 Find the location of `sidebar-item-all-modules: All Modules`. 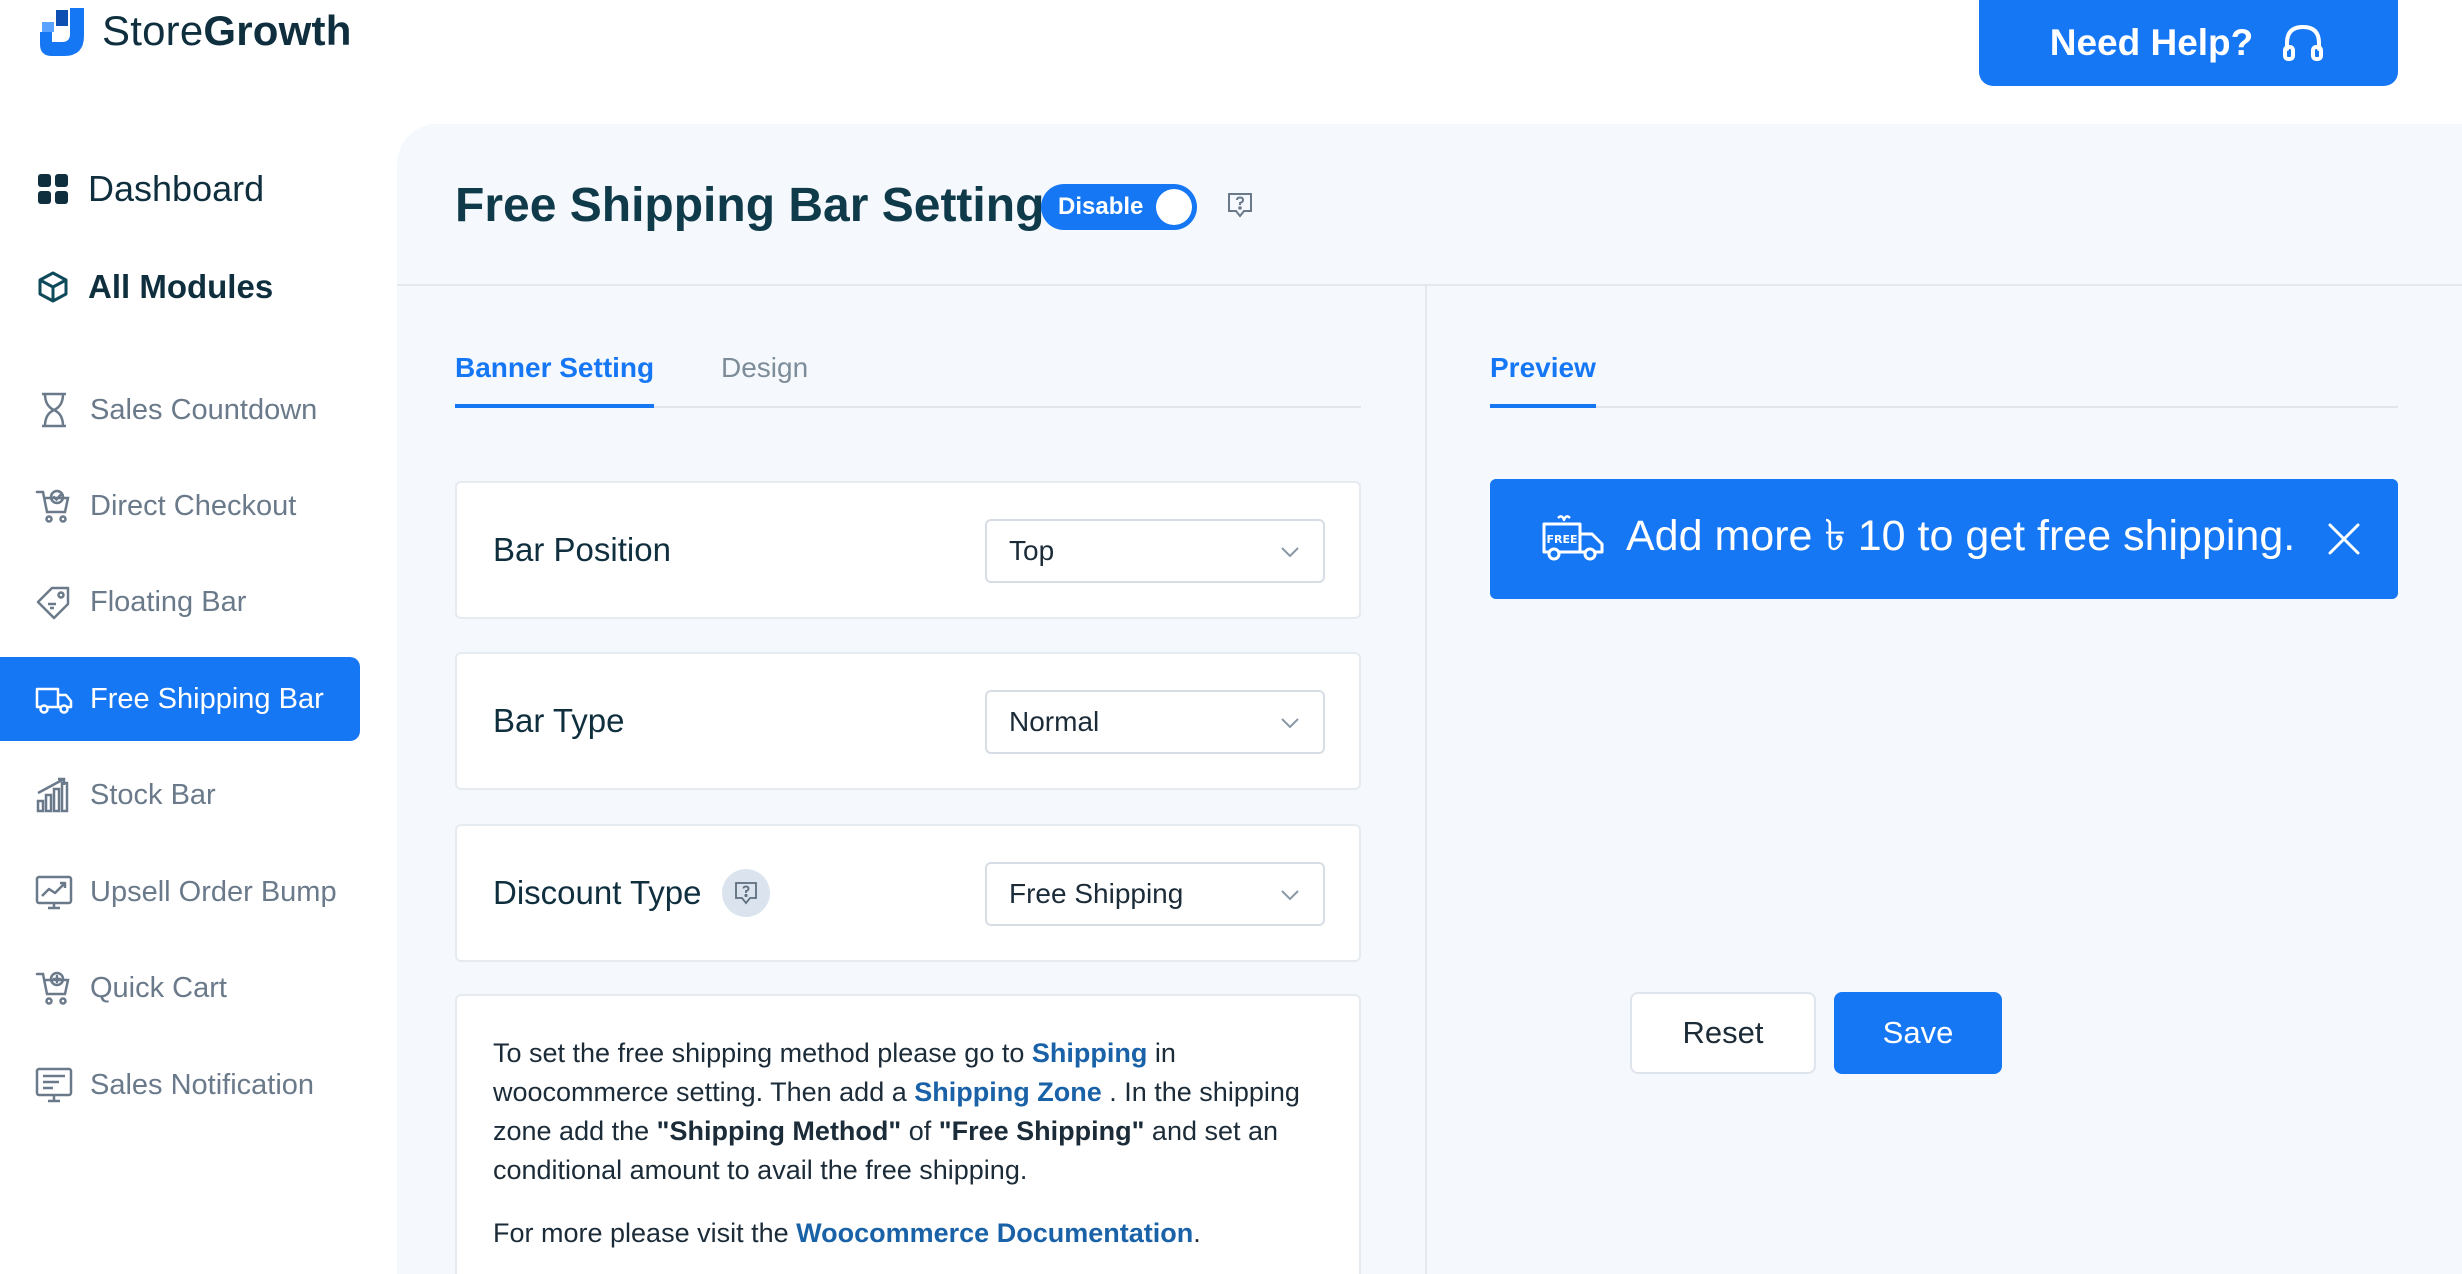

sidebar-item-all-modules: All Modules is located at coordinates (154, 287).